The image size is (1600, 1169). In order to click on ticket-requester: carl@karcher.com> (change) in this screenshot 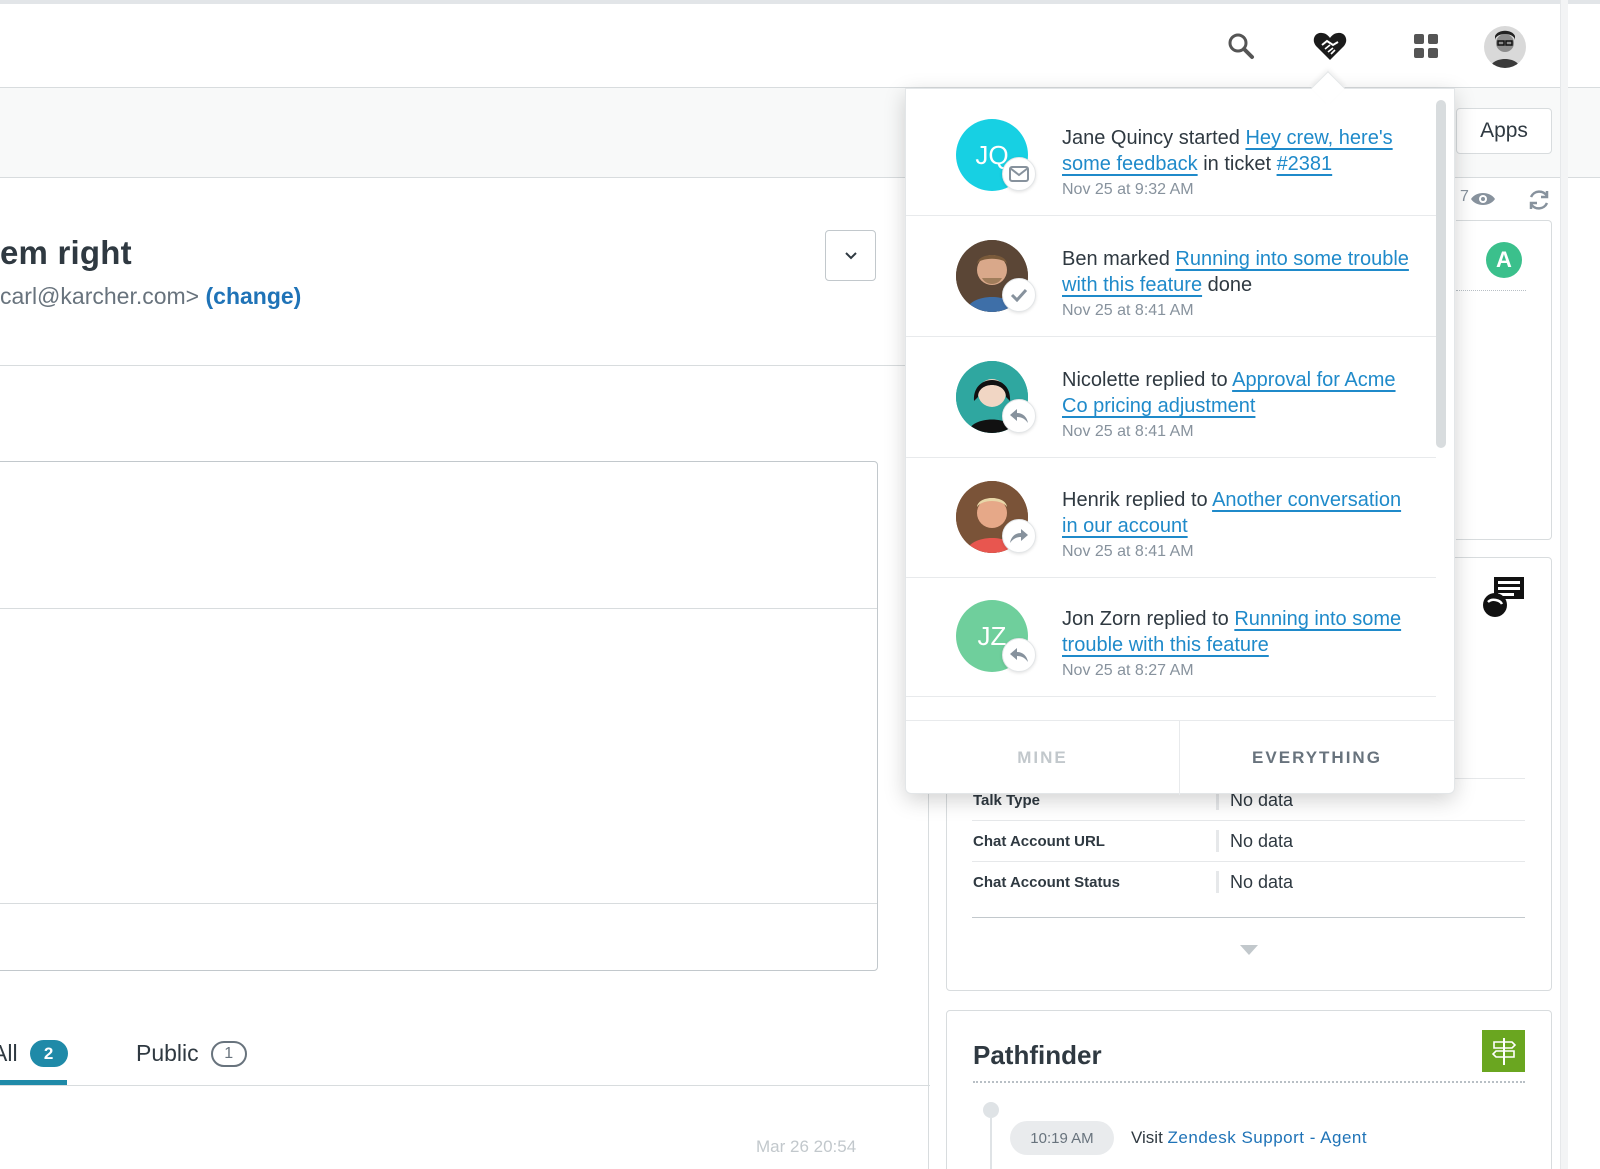, I will do `click(150, 296)`.